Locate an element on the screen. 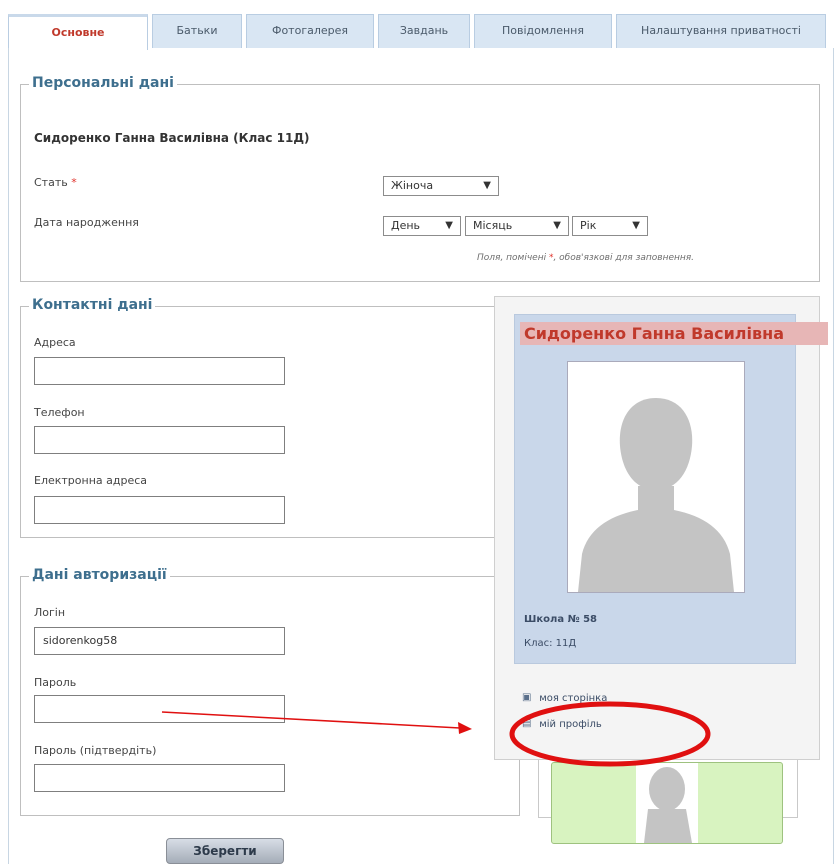  annotation-arrow-line is located at coordinates (311, 720).